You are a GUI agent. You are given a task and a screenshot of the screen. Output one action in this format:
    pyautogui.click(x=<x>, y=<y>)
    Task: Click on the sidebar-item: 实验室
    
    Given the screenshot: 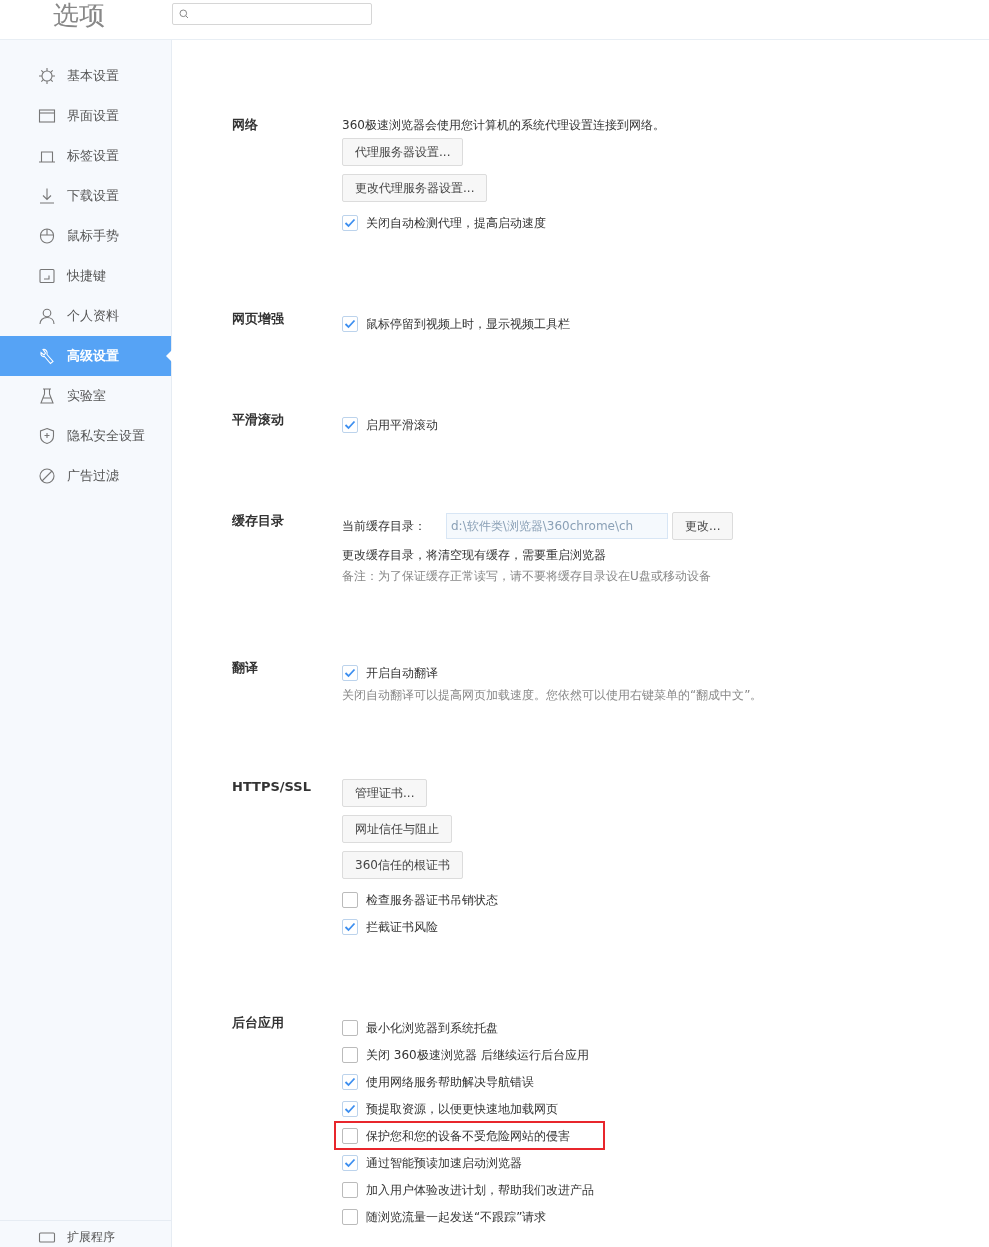 What is the action you would take?
    pyautogui.click(x=85, y=396)
    